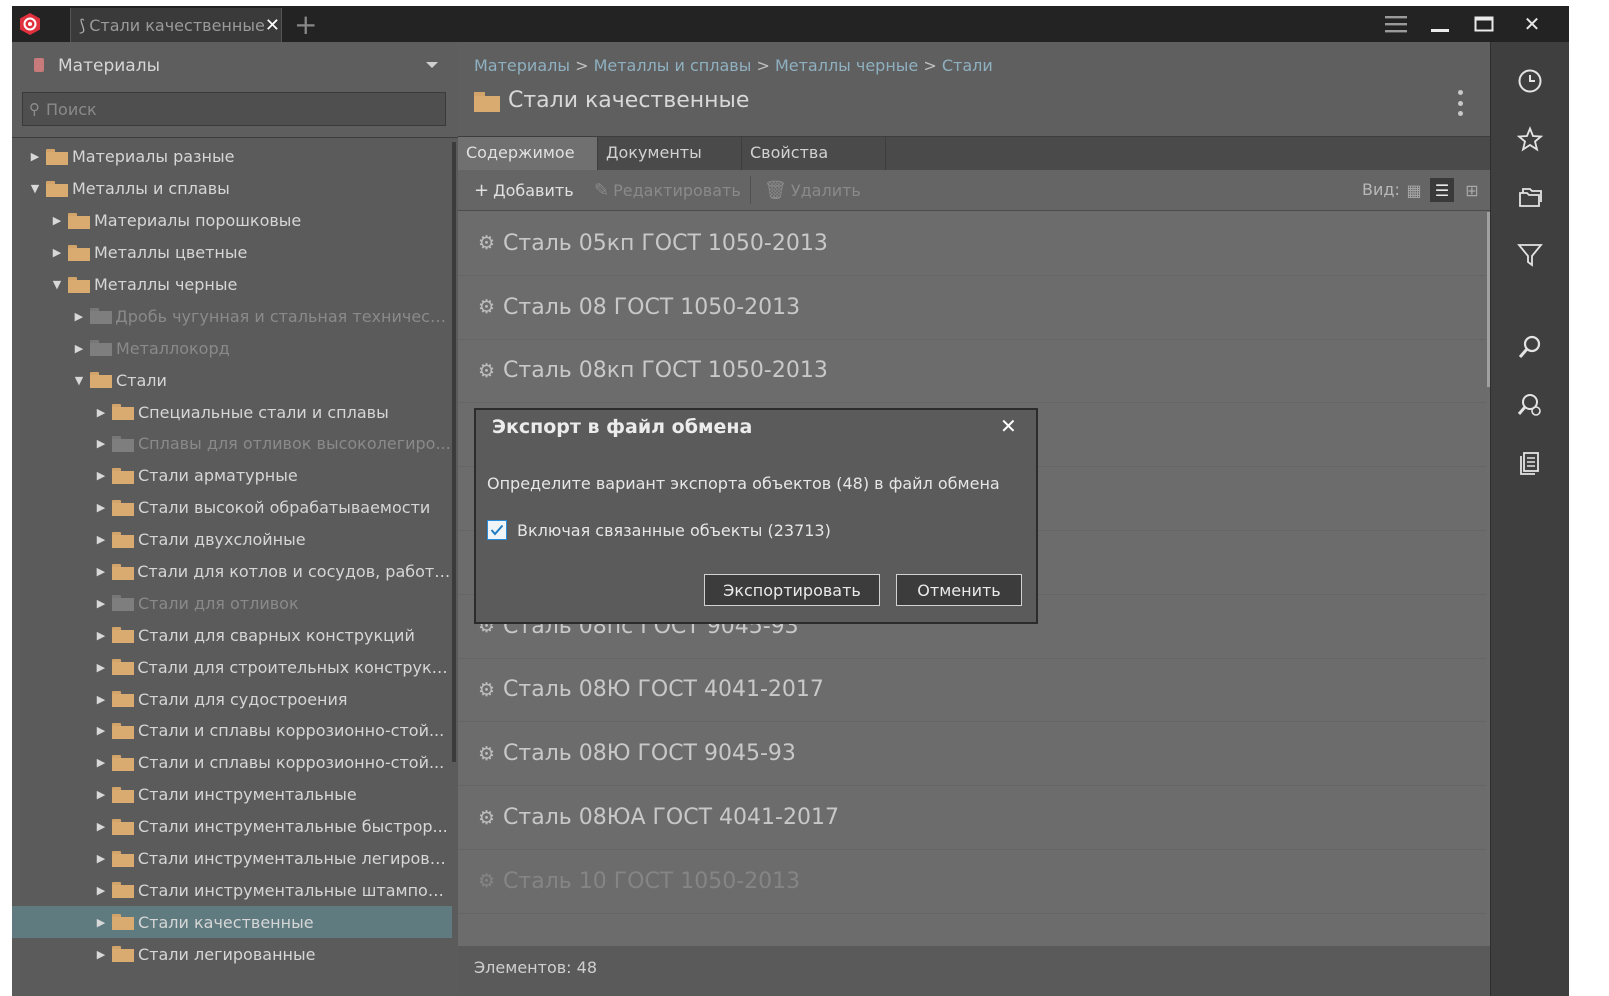 The height and width of the screenshot is (996, 1609). What do you see at coordinates (176, 25) in the screenshot?
I see `tab-document: ⟆ Стали качественные ✕` at bounding box center [176, 25].